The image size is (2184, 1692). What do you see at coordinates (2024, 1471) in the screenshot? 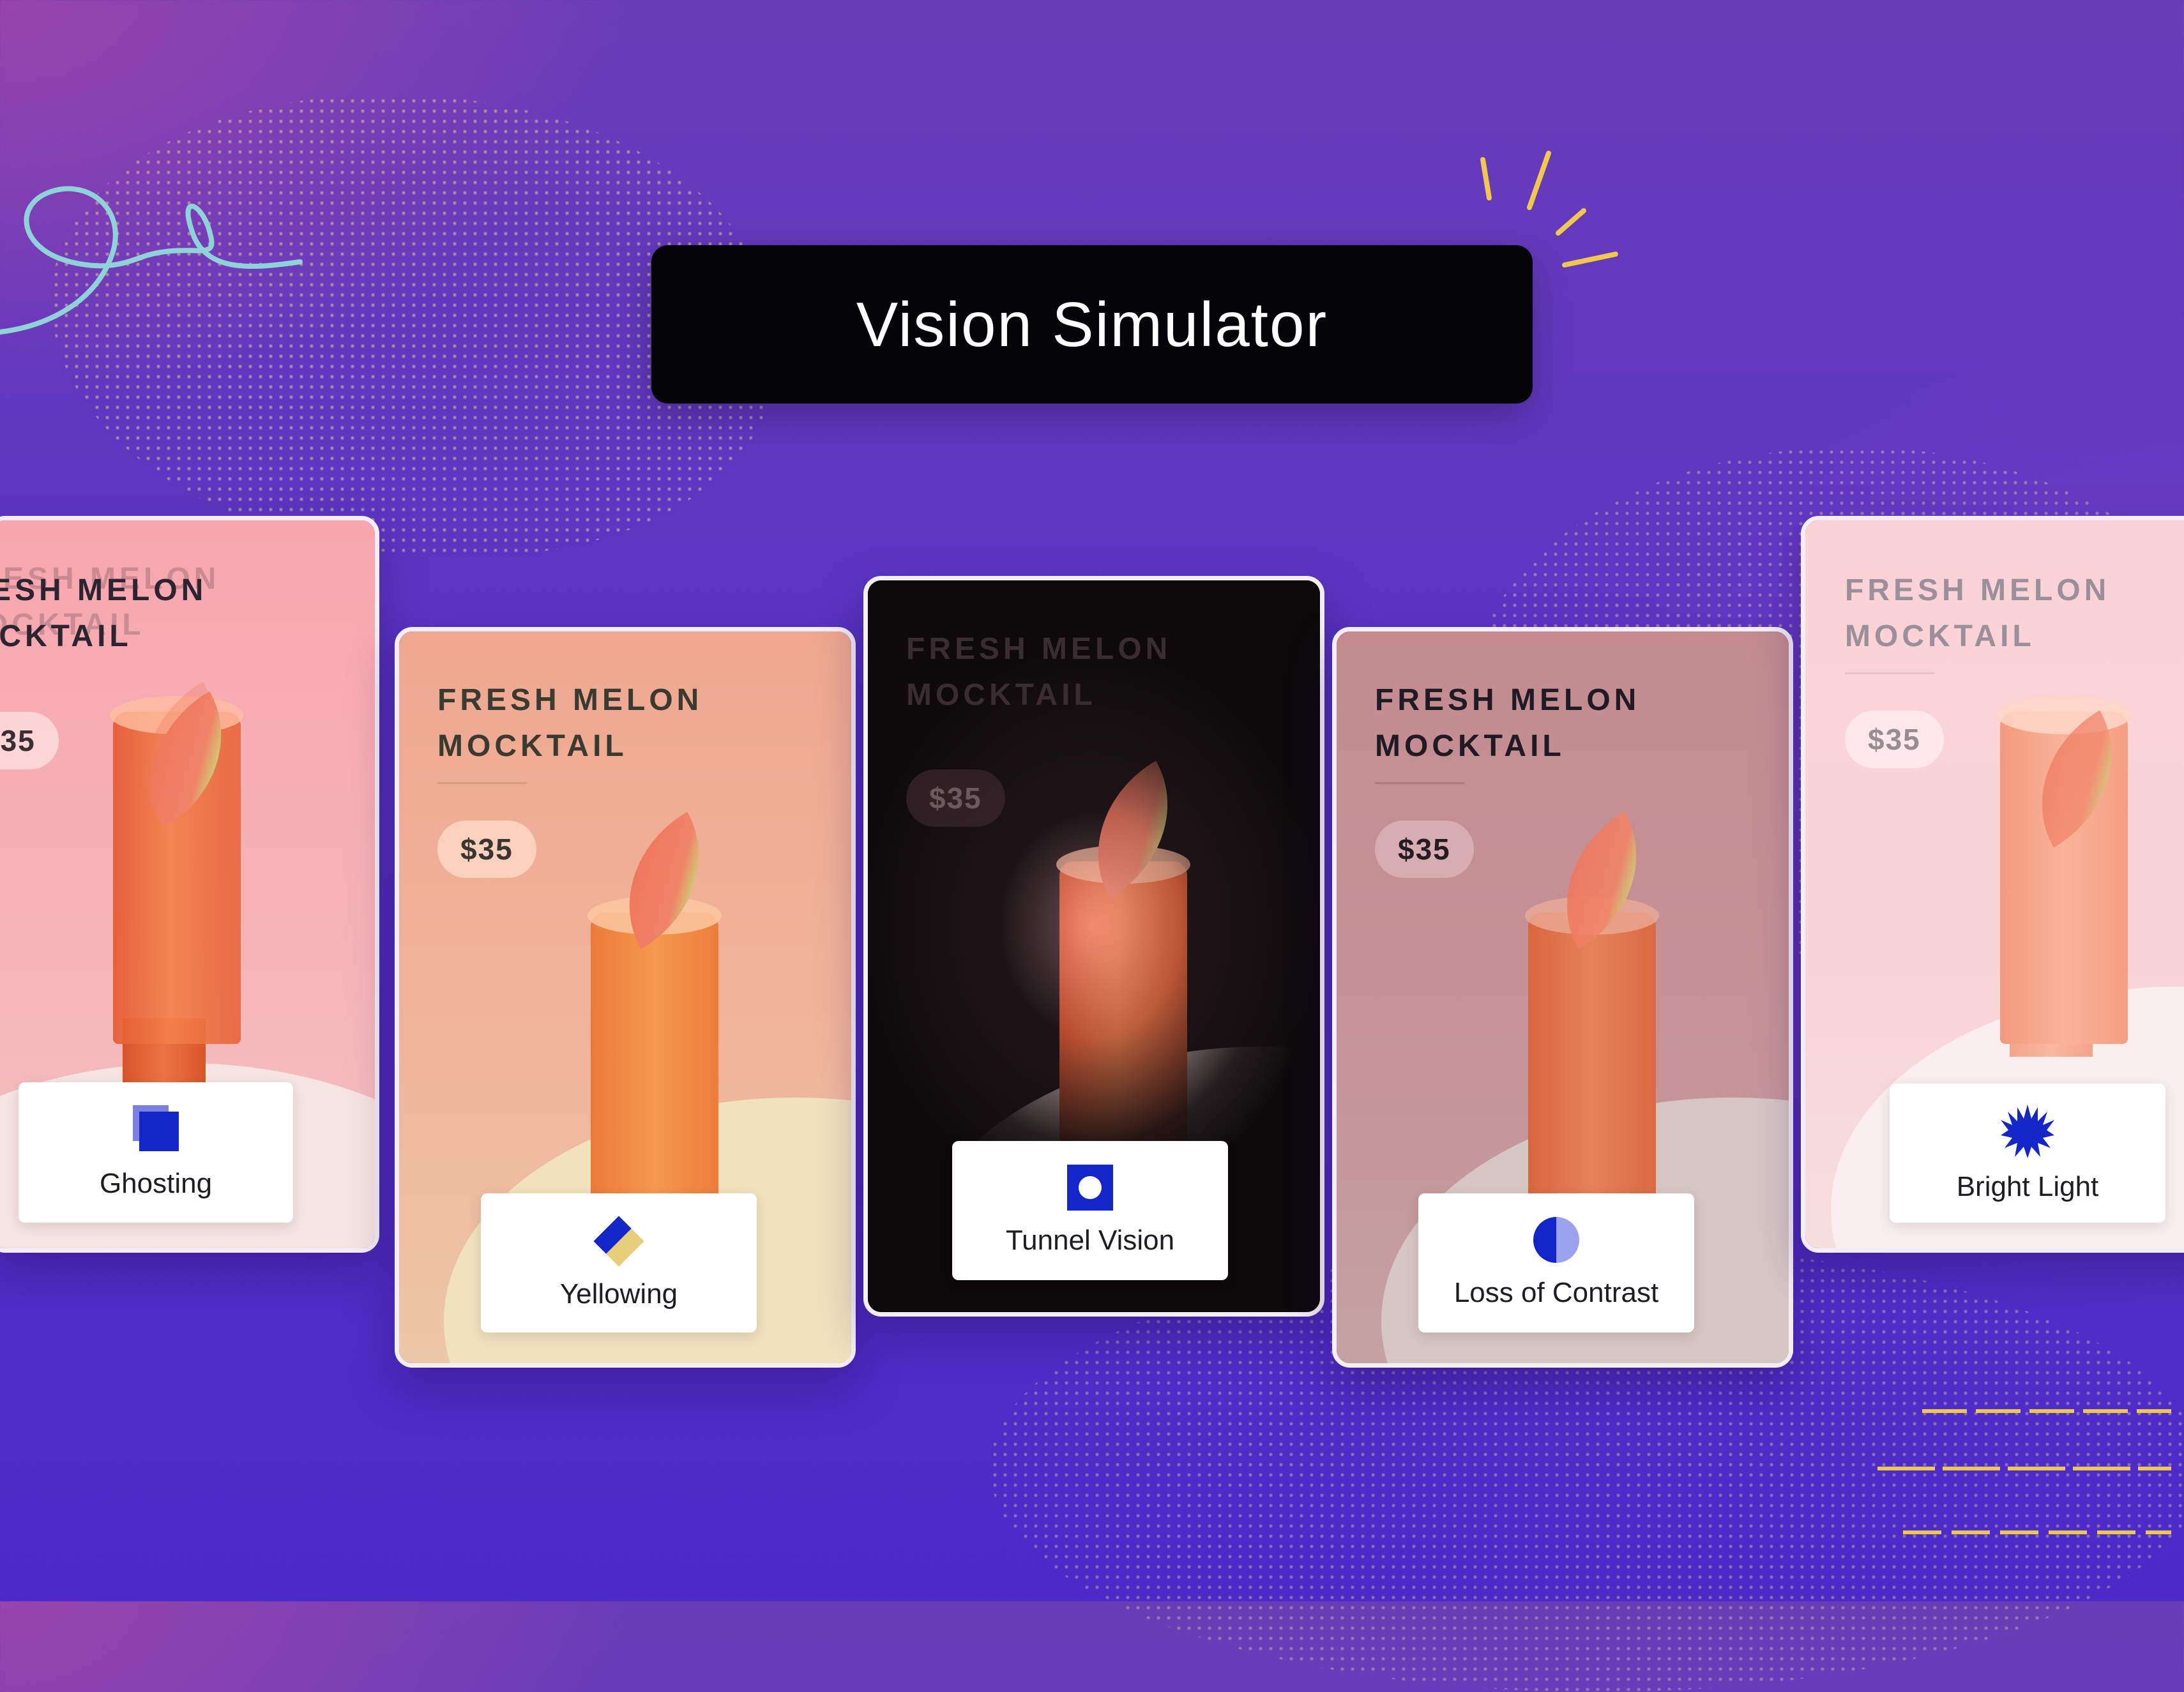
I see `yellow-dash-lines-decoration` at bounding box center [2024, 1471].